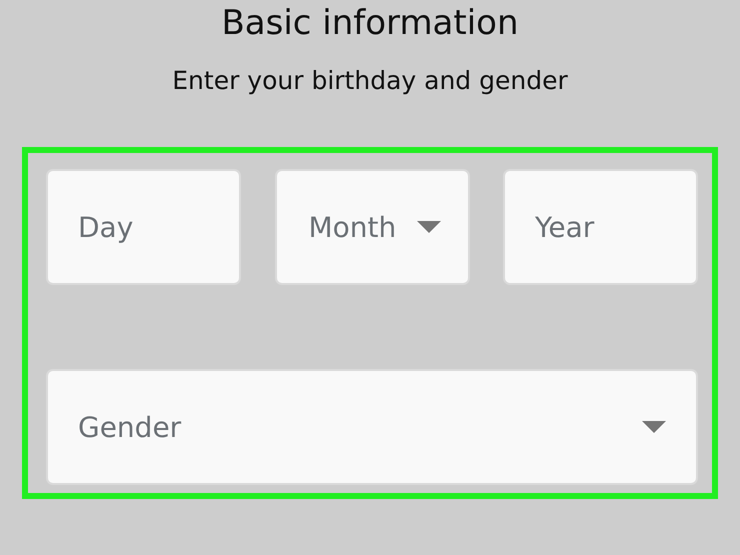  What do you see at coordinates (370, 23) in the screenshot?
I see `page-title: Basic information` at bounding box center [370, 23].